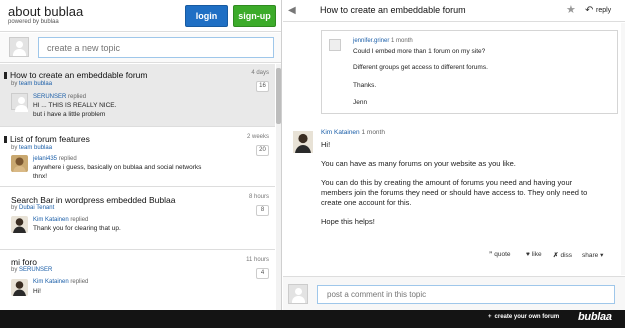 The width and height of the screenshot is (625, 328). I want to click on star-icon: ★, so click(571, 10).